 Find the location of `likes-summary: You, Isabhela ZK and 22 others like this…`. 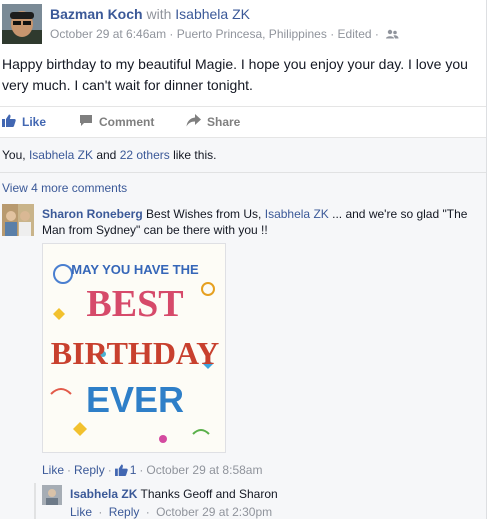

likes-summary: You, Isabhela ZK and 22 others like this… is located at coordinates (109, 155).